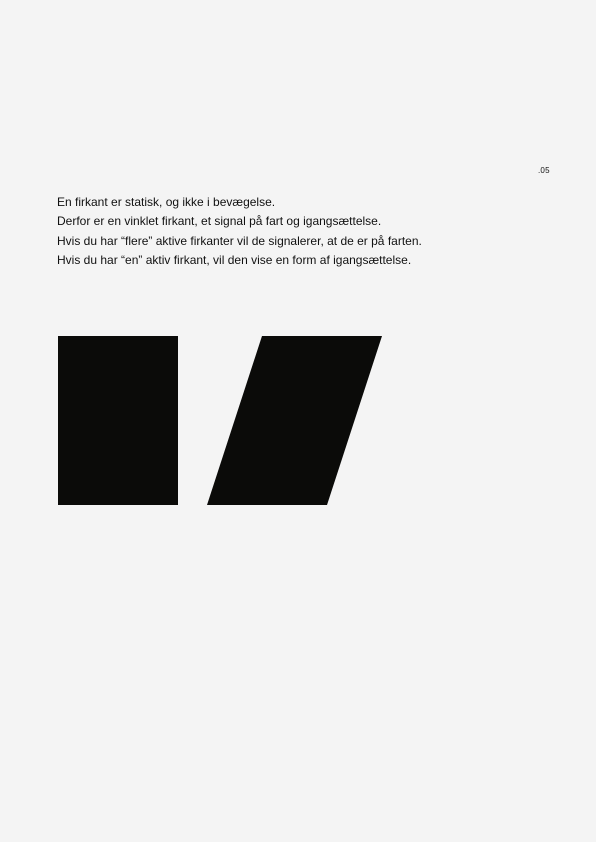  What do you see at coordinates (544, 170) in the screenshot?
I see `page-number: .05` at bounding box center [544, 170].